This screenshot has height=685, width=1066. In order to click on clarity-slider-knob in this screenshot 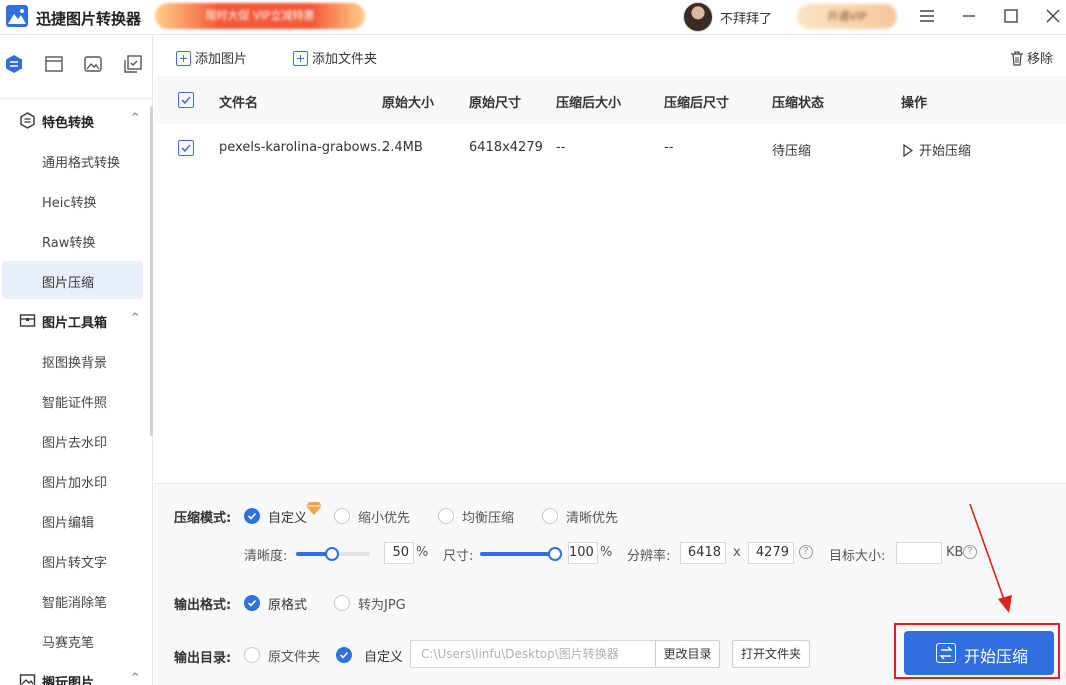, I will do `click(332, 554)`.